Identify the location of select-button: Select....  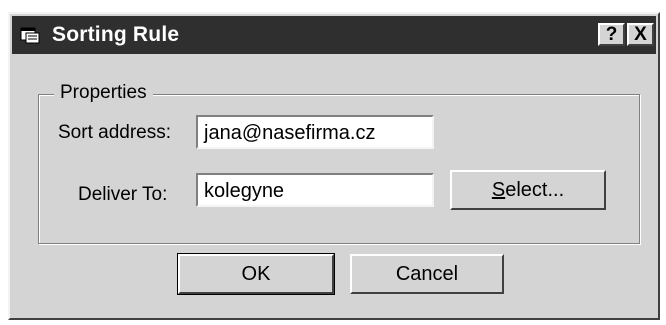
(528, 190).